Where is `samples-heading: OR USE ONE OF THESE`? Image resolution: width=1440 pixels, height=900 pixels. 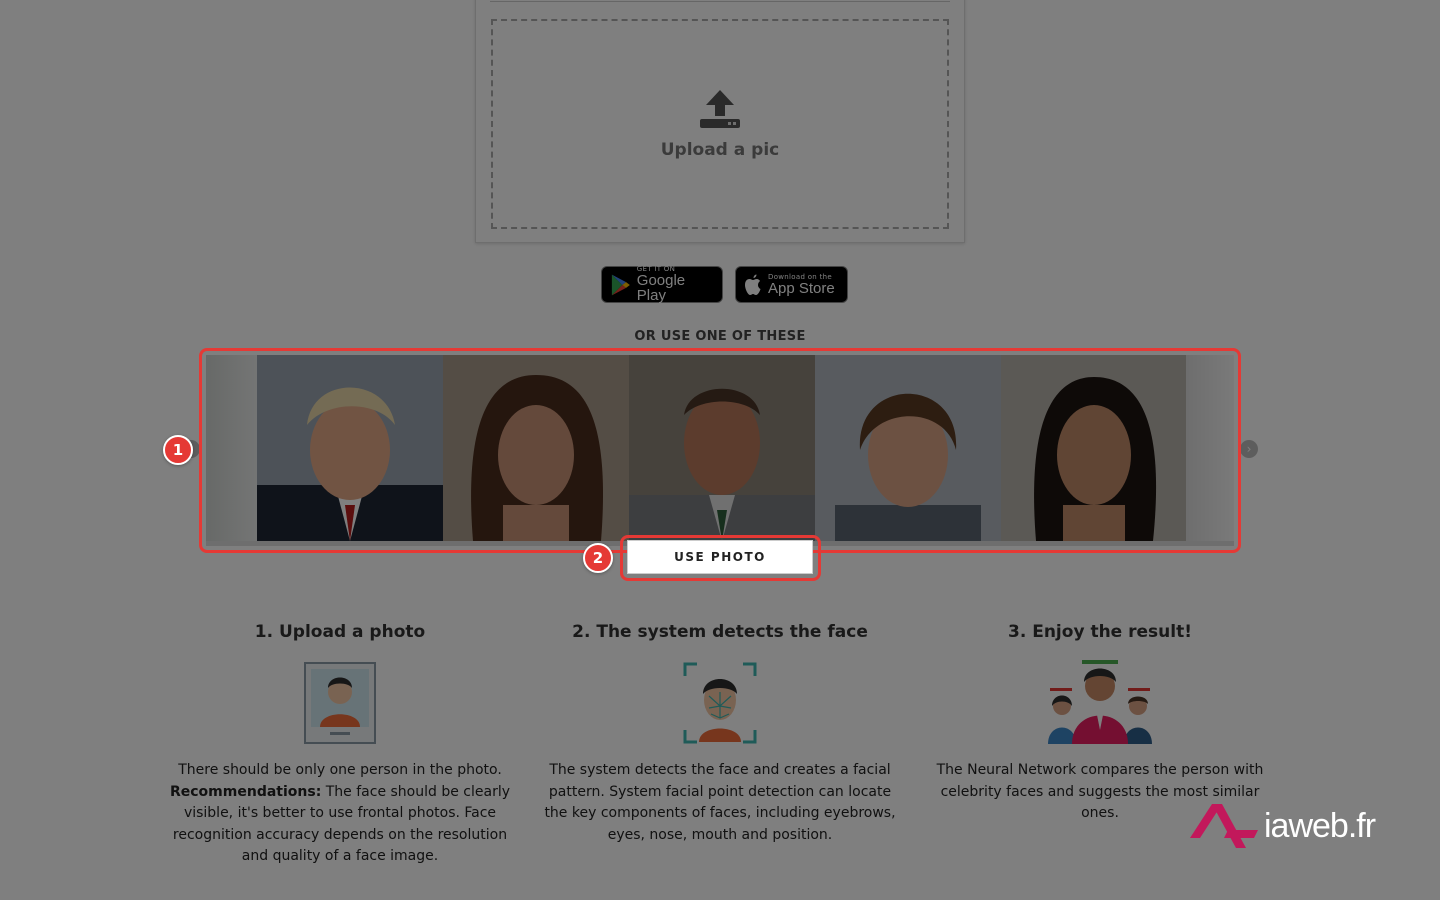 samples-heading: OR USE ONE OF THESE is located at coordinates (720, 336).